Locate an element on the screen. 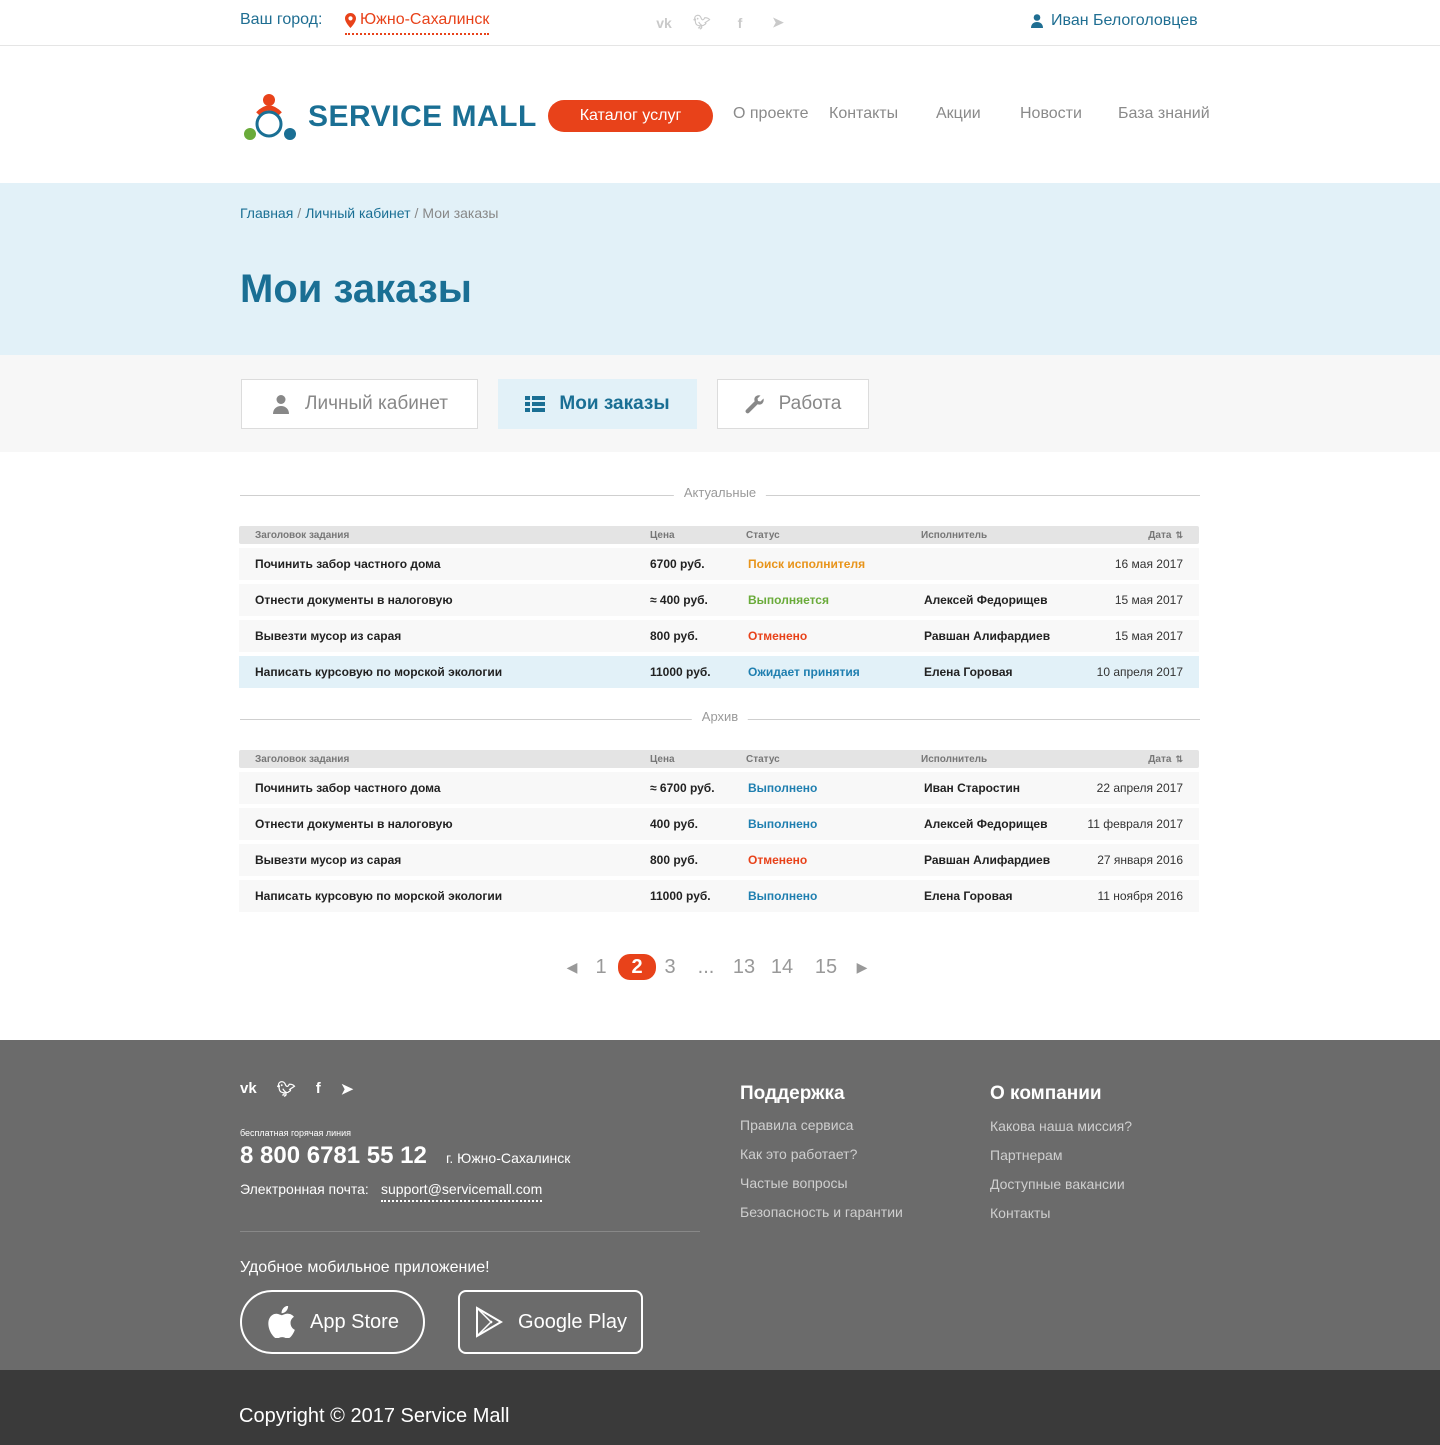 This screenshot has width=1440, height=1445. order-price: 800 руб. is located at coordinates (674, 636).